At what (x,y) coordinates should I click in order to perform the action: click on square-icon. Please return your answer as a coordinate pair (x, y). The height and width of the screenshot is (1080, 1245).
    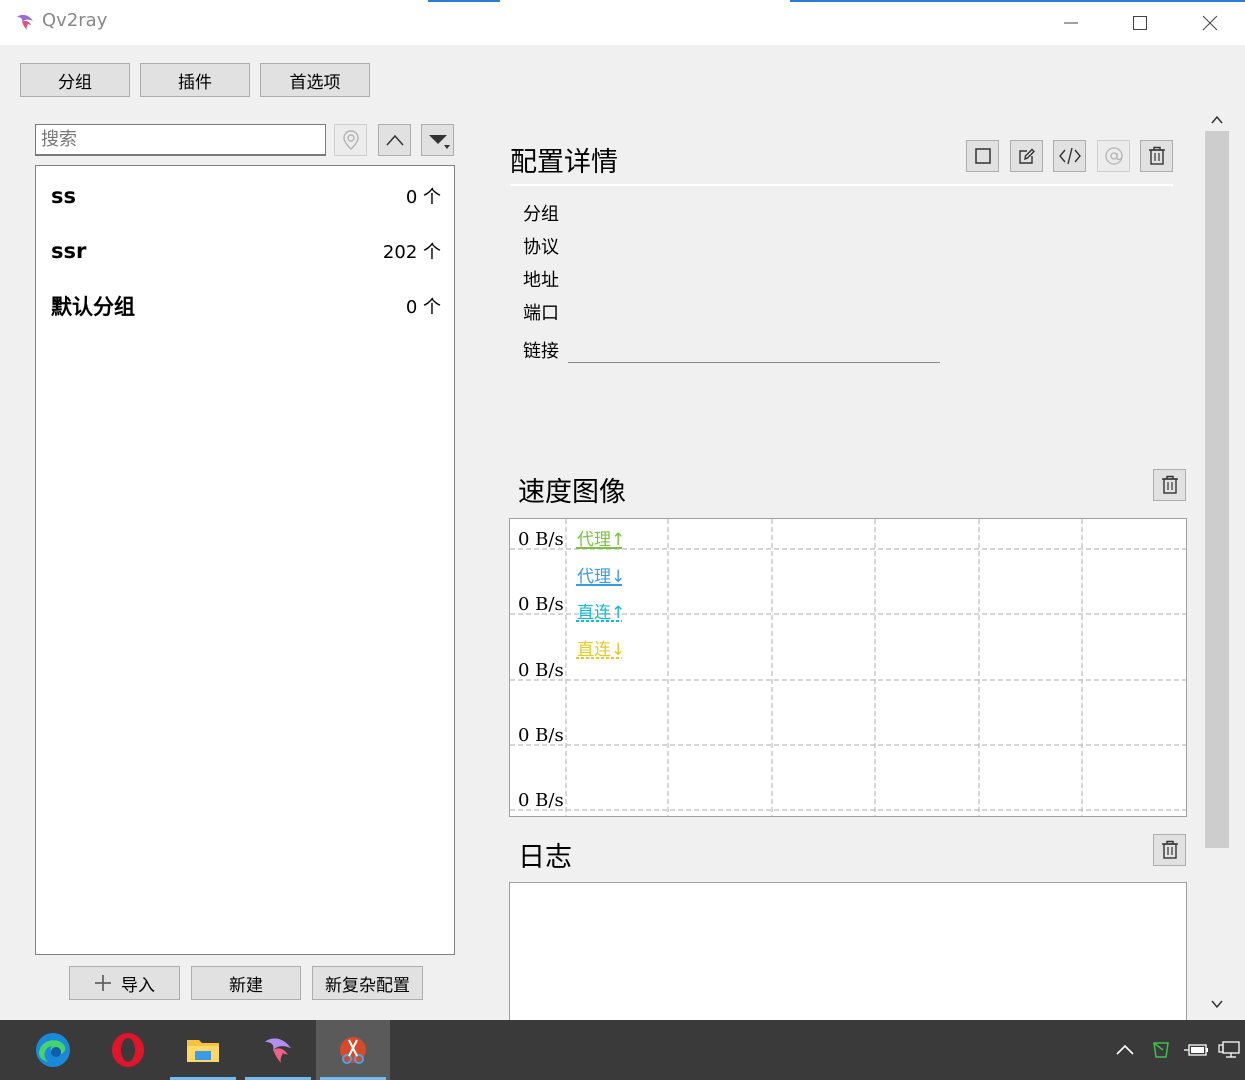
    Looking at the image, I should click on (982, 156).